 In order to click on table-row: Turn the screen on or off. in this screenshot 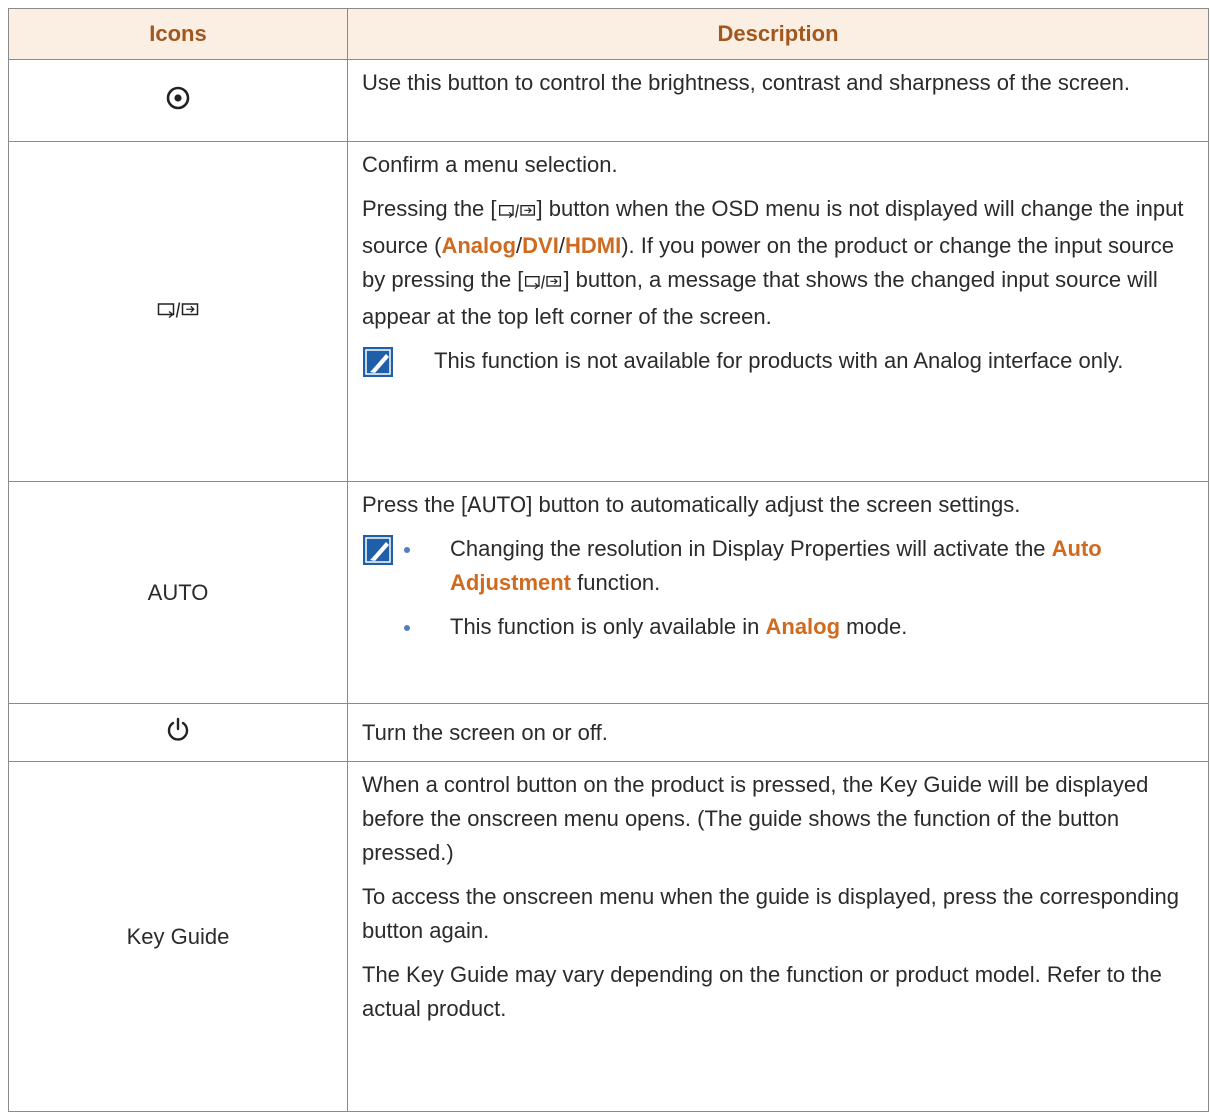, I will do `click(608, 732)`.